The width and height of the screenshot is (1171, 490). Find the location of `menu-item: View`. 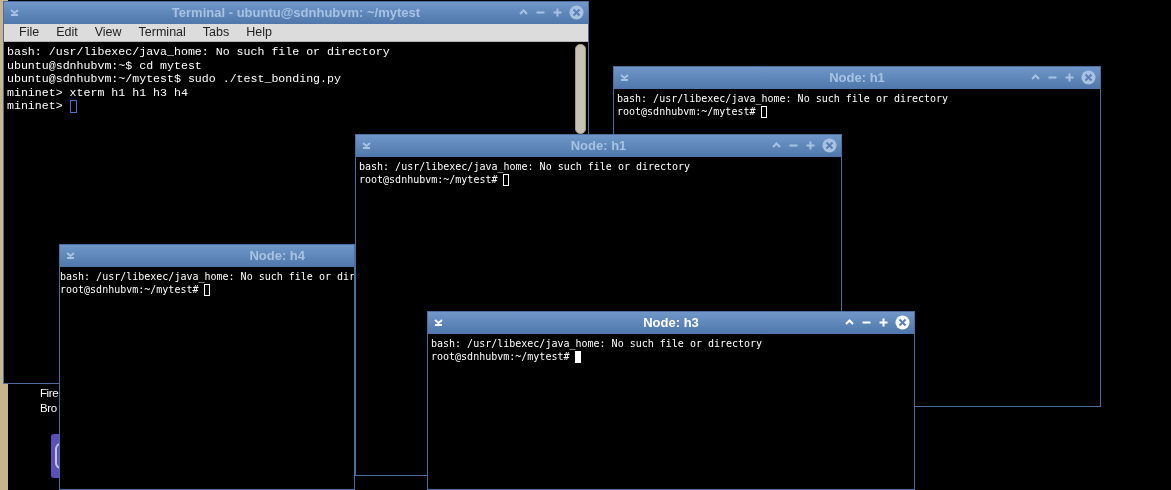

menu-item: View is located at coordinates (108, 32).